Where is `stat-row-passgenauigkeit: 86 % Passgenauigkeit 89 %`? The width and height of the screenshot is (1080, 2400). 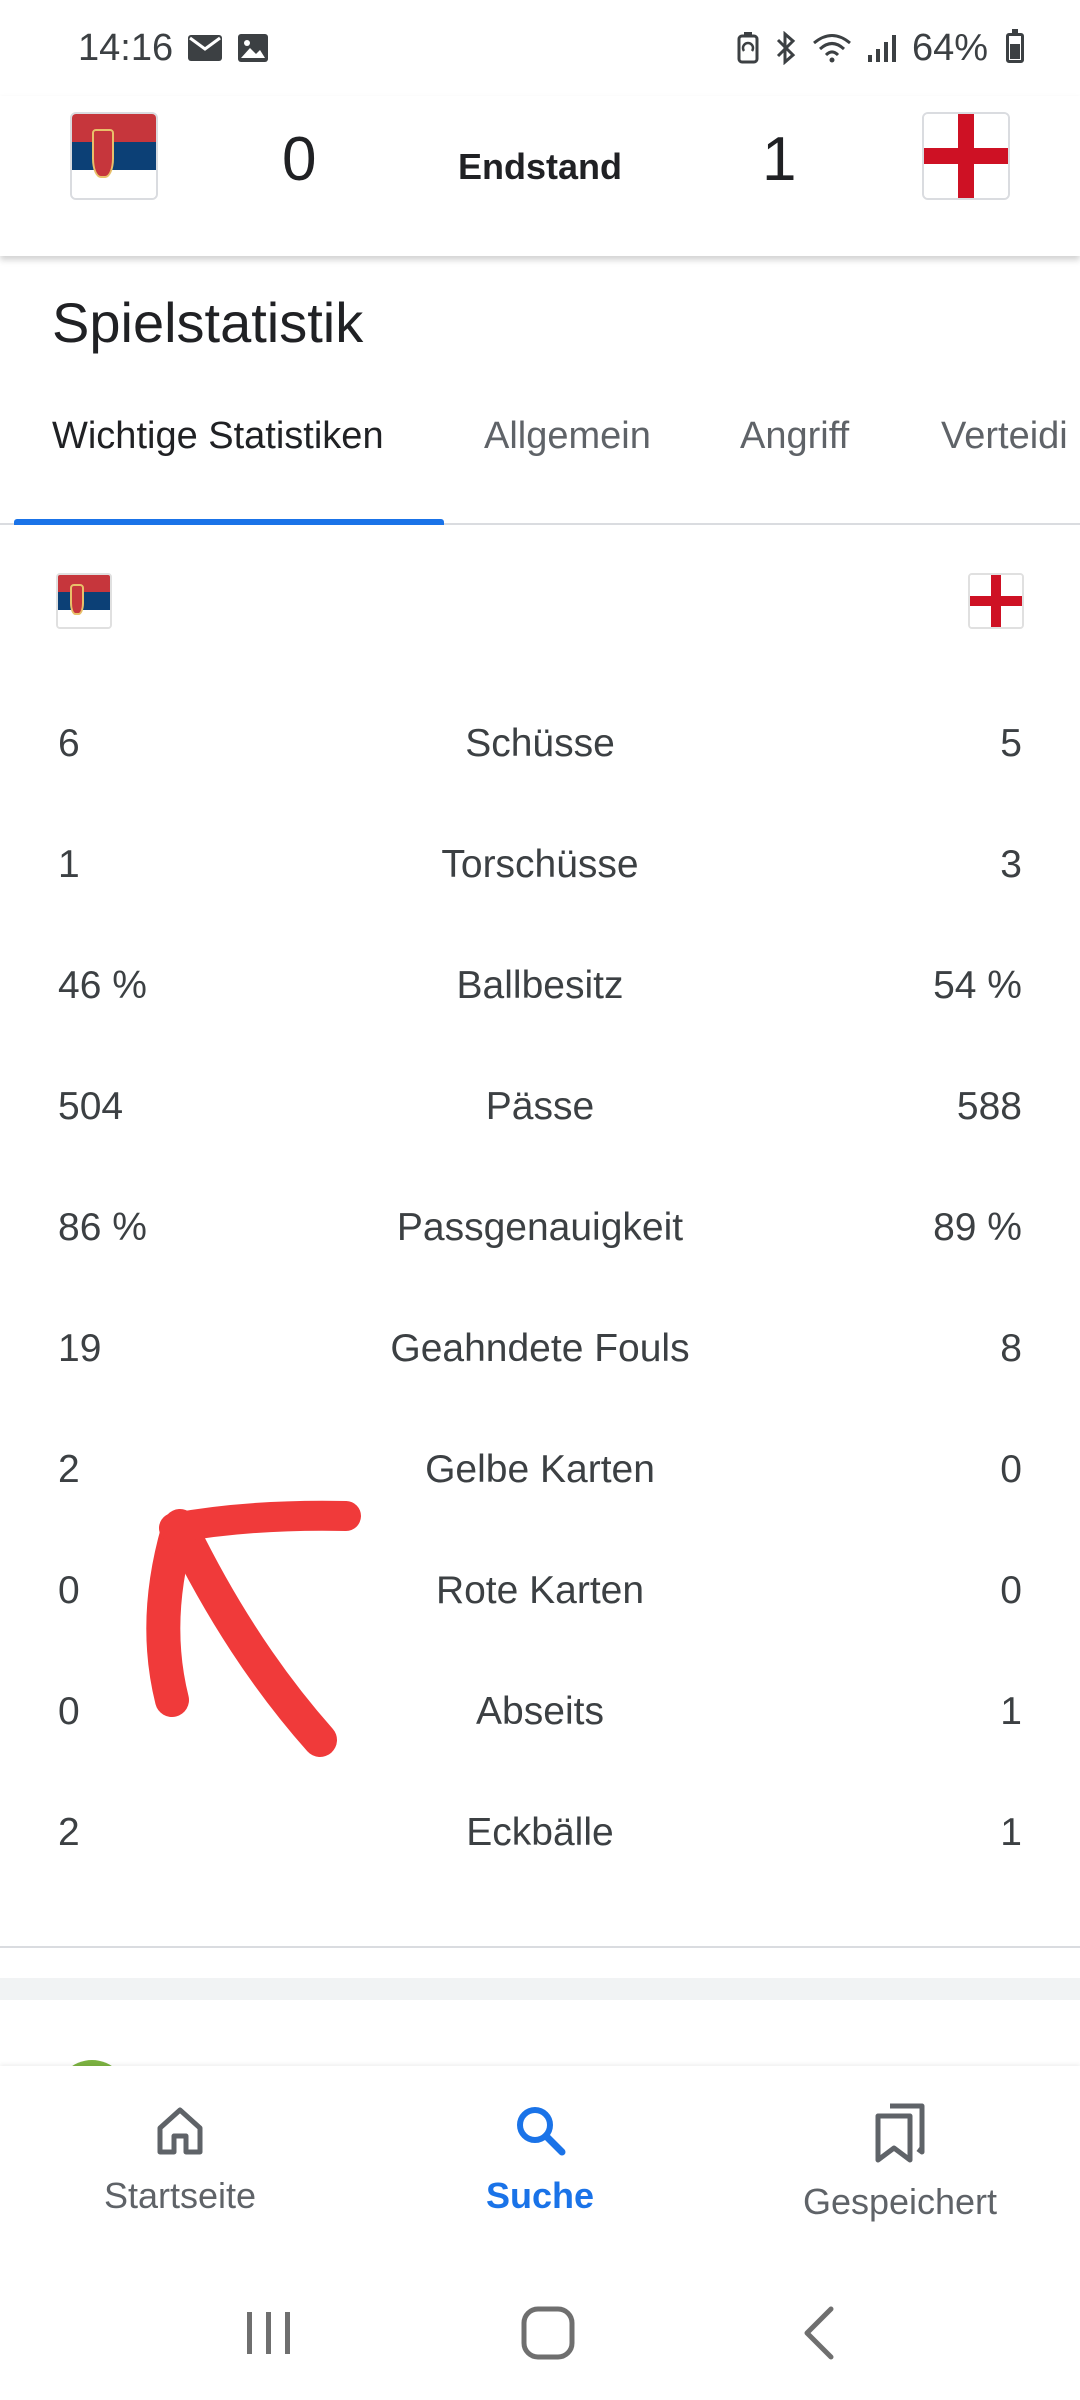 stat-row-passgenauigkeit: 86 % Passgenauigkeit 89 % is located at coordinates (540, 1230).